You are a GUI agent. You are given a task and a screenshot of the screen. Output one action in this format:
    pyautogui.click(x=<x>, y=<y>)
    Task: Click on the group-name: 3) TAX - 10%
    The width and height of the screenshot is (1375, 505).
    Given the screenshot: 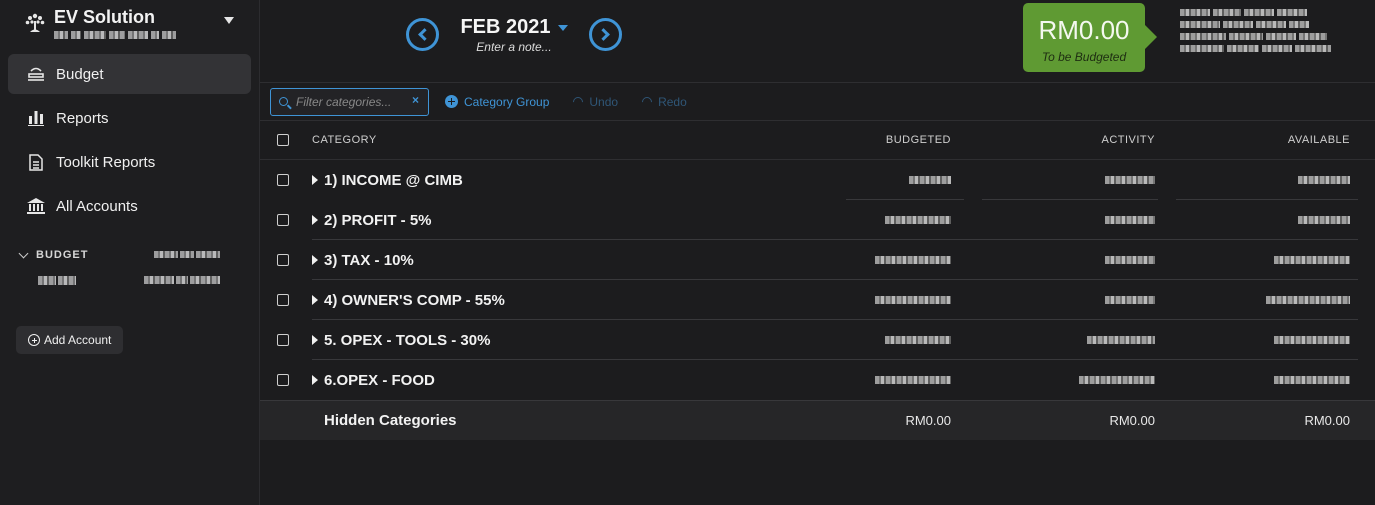 What is the action you would take?
    pyautogui.click(x=369, y=260)
    